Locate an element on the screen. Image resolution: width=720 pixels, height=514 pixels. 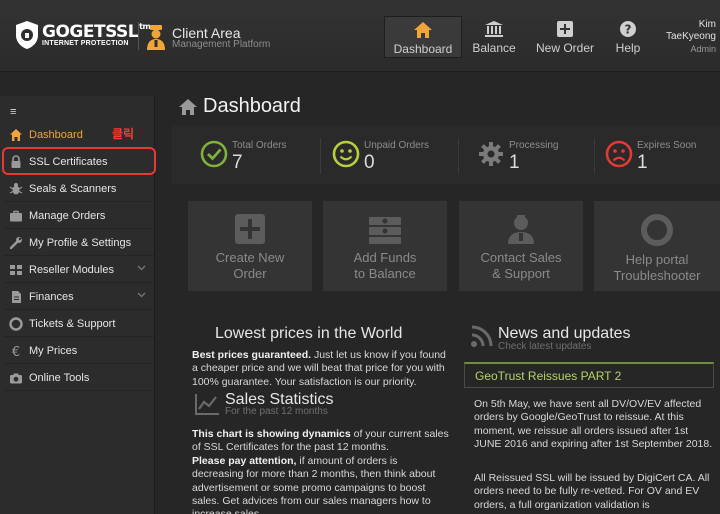
news-headline: GeoTrust Reissues PART 2 is located at coordinates (548, 376).